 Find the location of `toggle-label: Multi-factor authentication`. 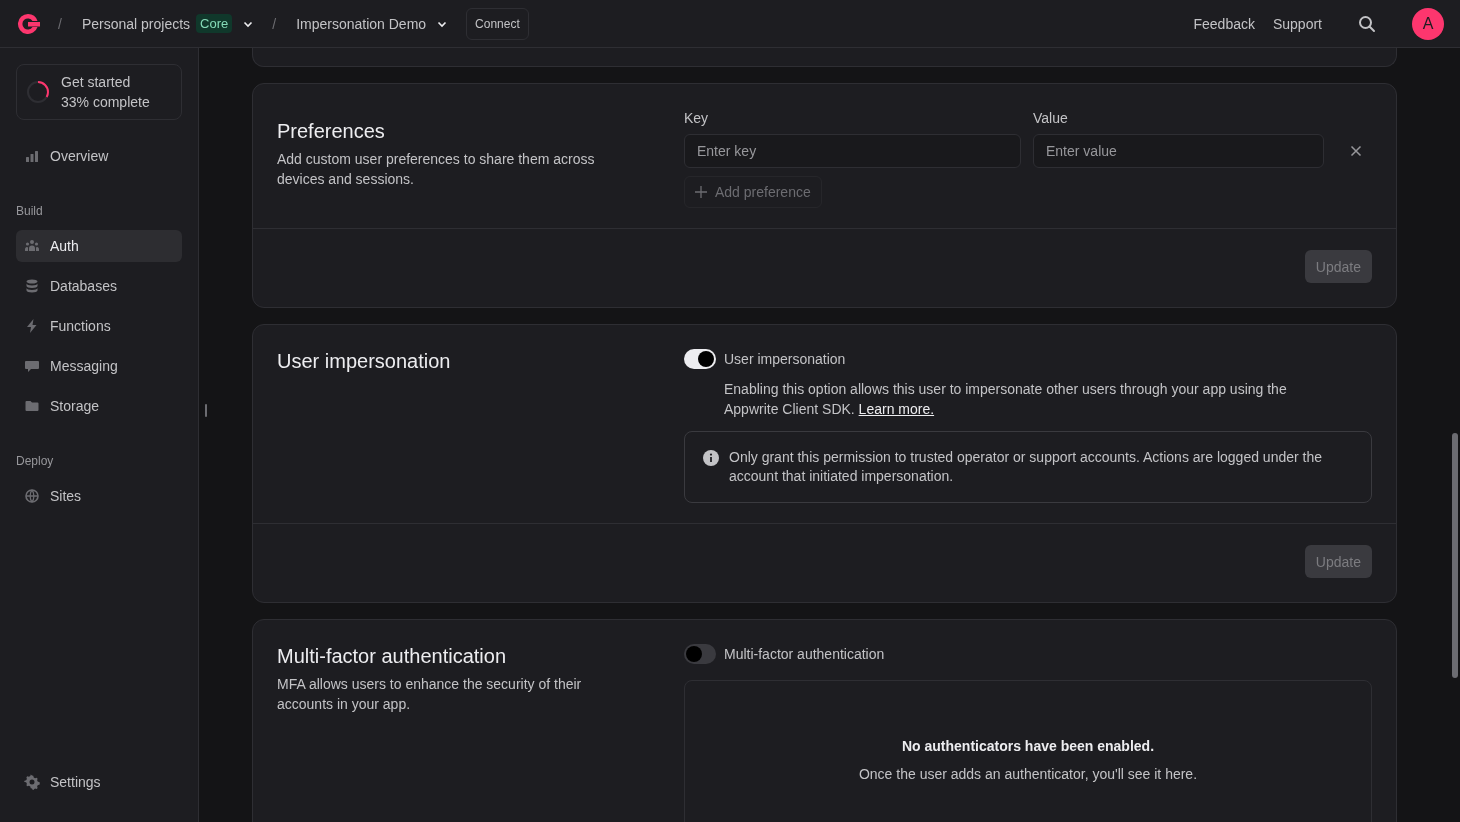

toggle-label: Multi-factor authentication is located at coordinates (804, 654).